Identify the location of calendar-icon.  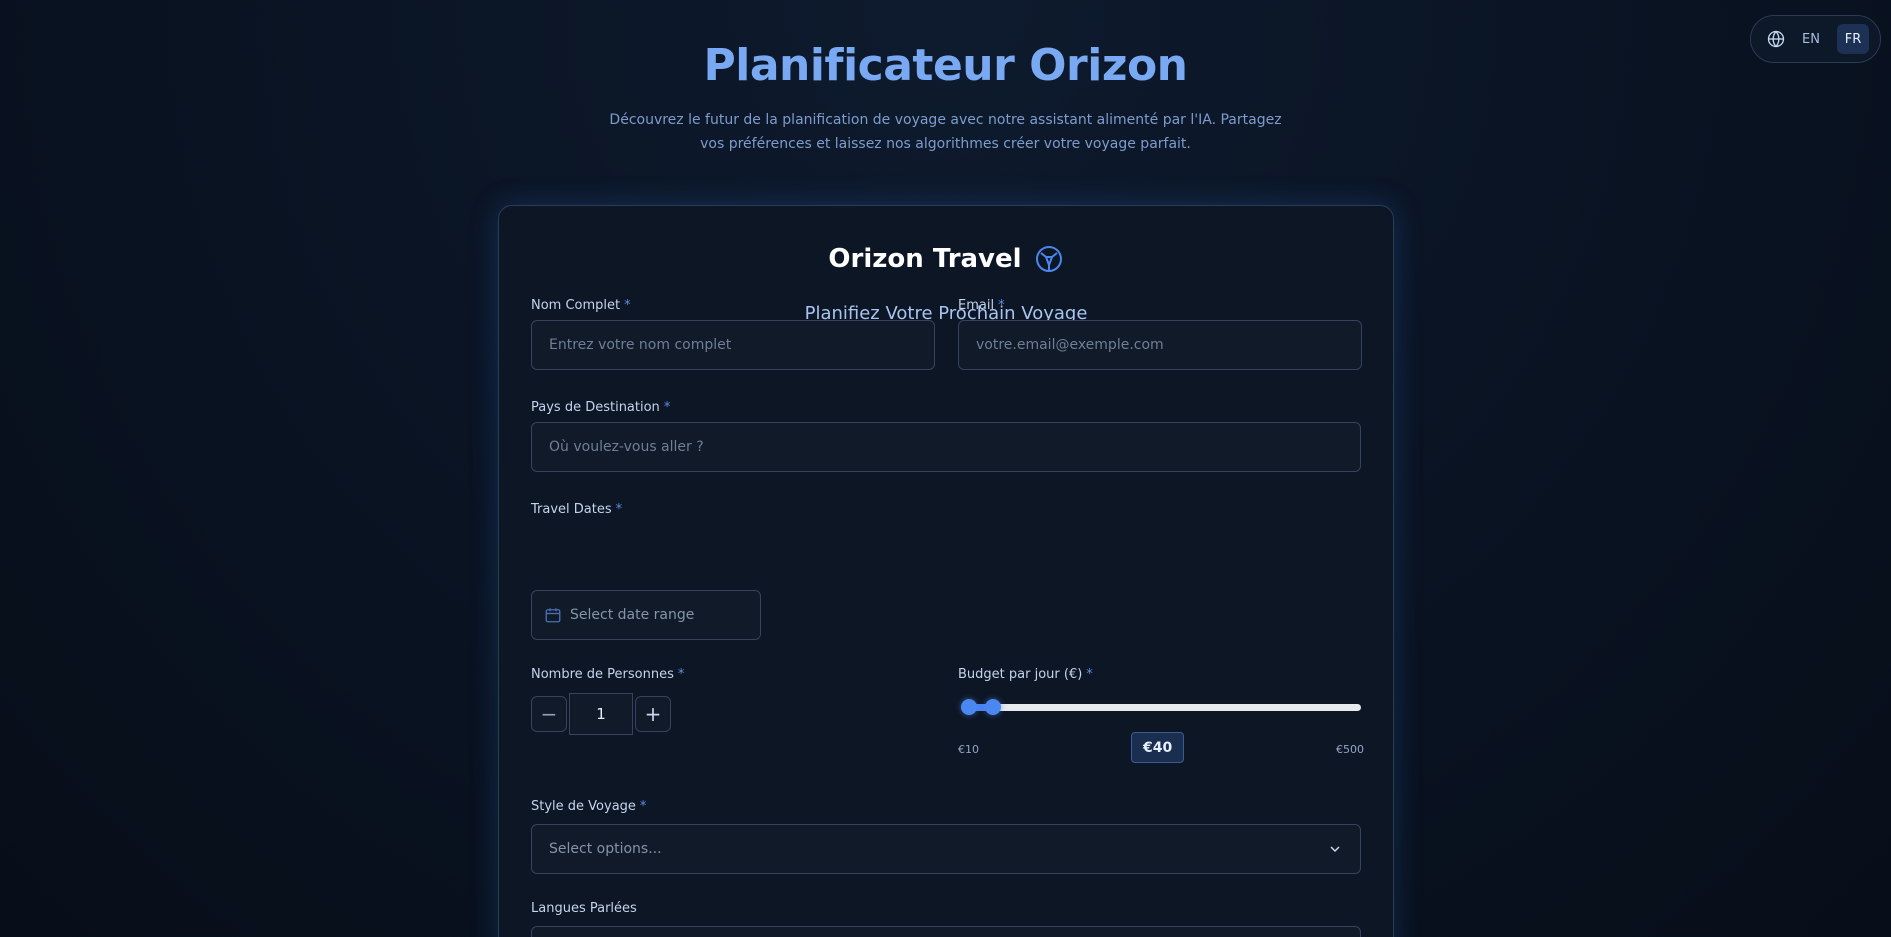
(553, 615).